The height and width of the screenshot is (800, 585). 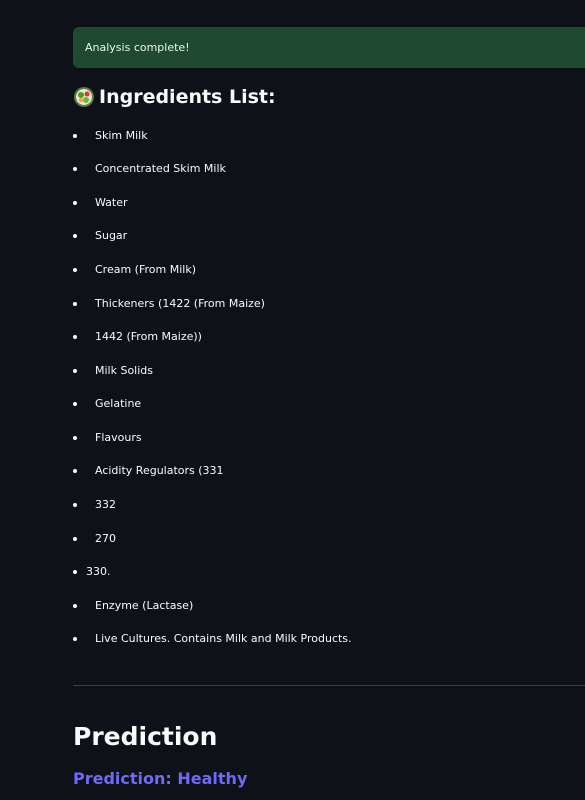 I want to click on prediction-result: Prediction: Healthy, so click(x=160, y=778).